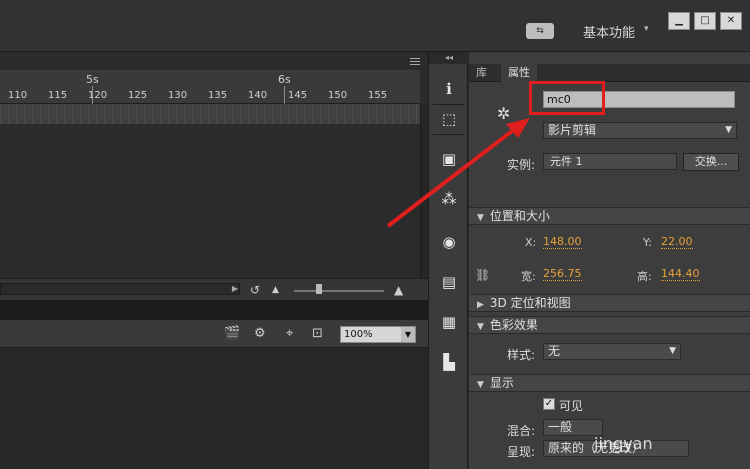  Describe the element at coordinates (521, 431) in the screenshot. I see `blend-label: 混合:` at that location.